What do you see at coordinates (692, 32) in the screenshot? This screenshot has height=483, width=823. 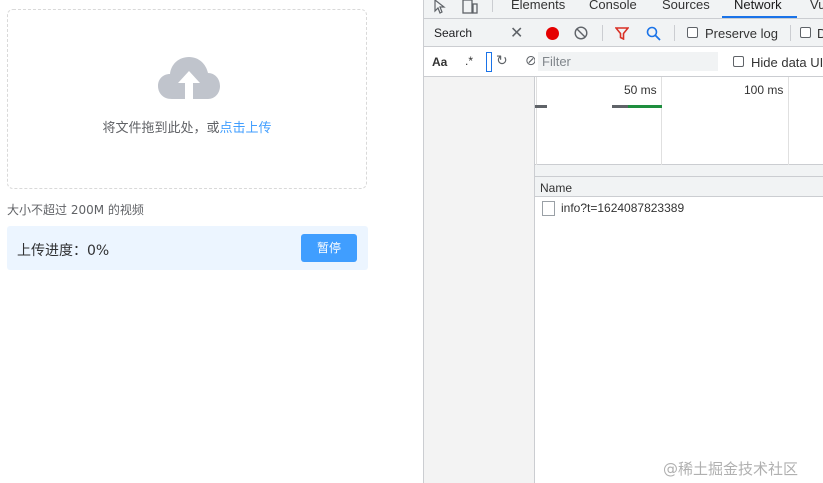 I see `preserve-log-checkbox` at bounding box center [692, 32].